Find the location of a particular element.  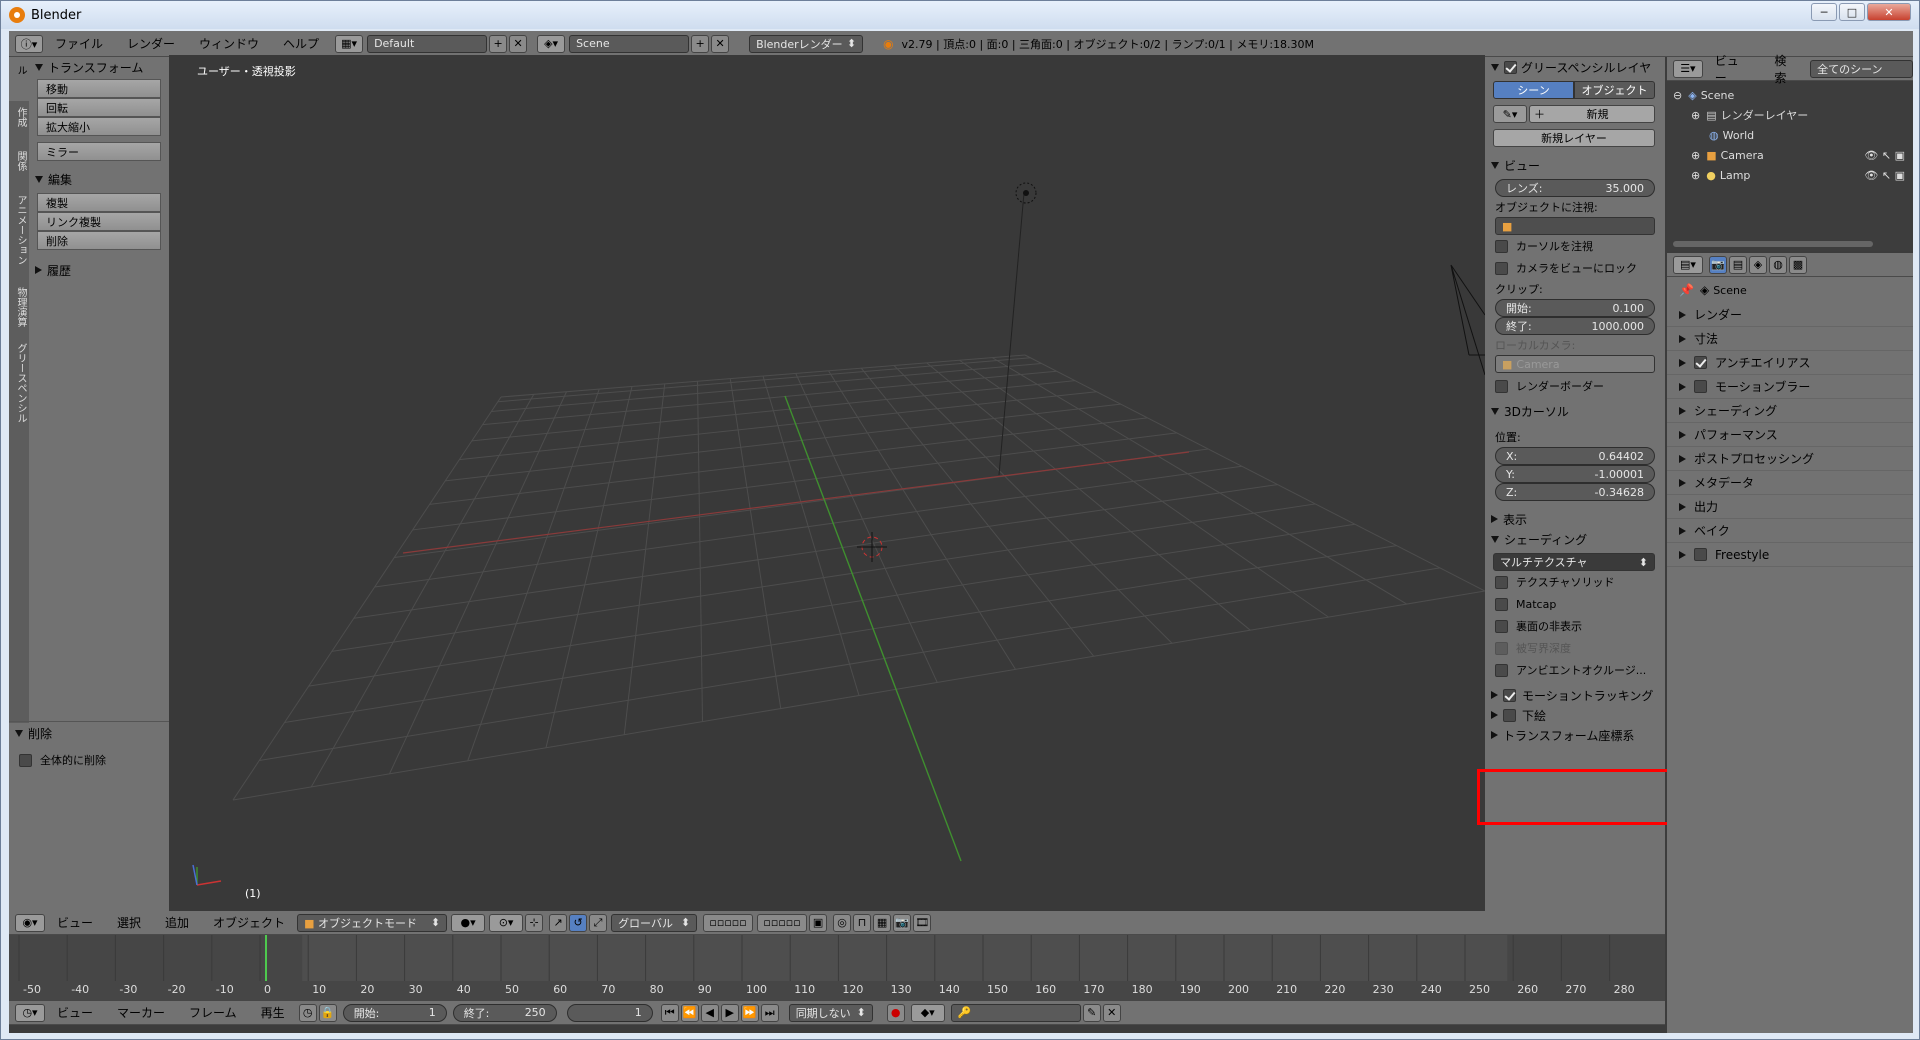

properties-panel-6: ポストプロセッシング is located at coordinates (1790, 459).